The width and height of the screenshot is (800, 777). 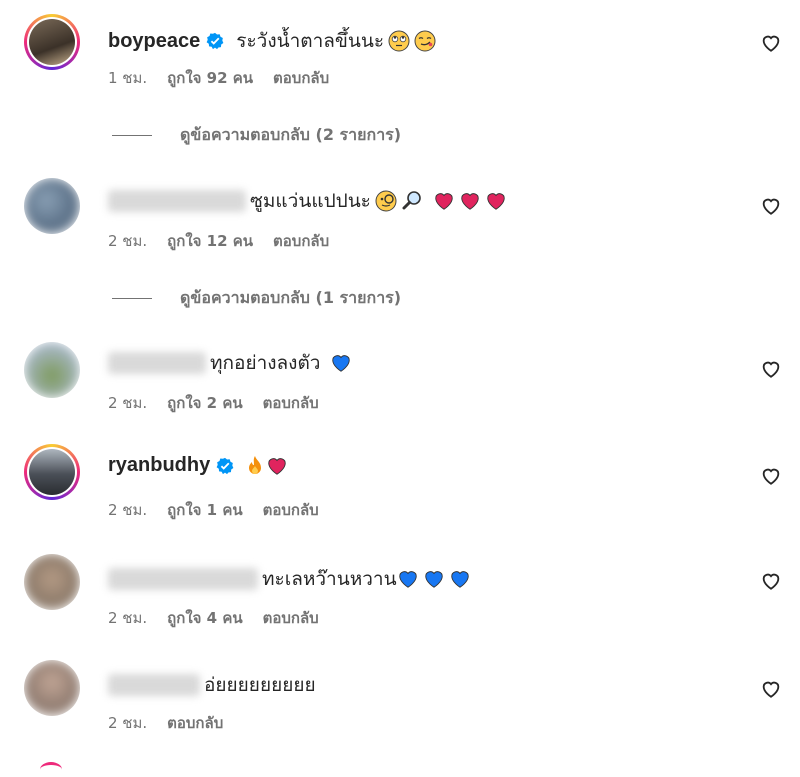 I want to click on magnifier-emoji-icon, so click(x=411, y=200).